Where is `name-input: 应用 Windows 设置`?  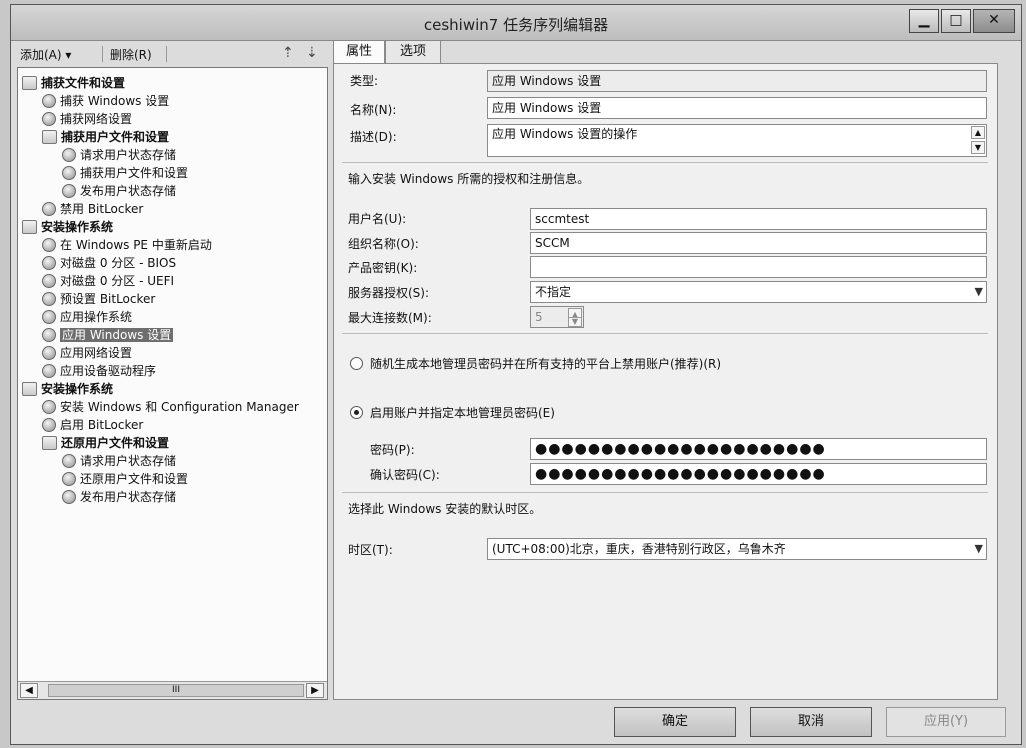 name-input: 应用 Windows 设置 is located at coordinates (737, 108).